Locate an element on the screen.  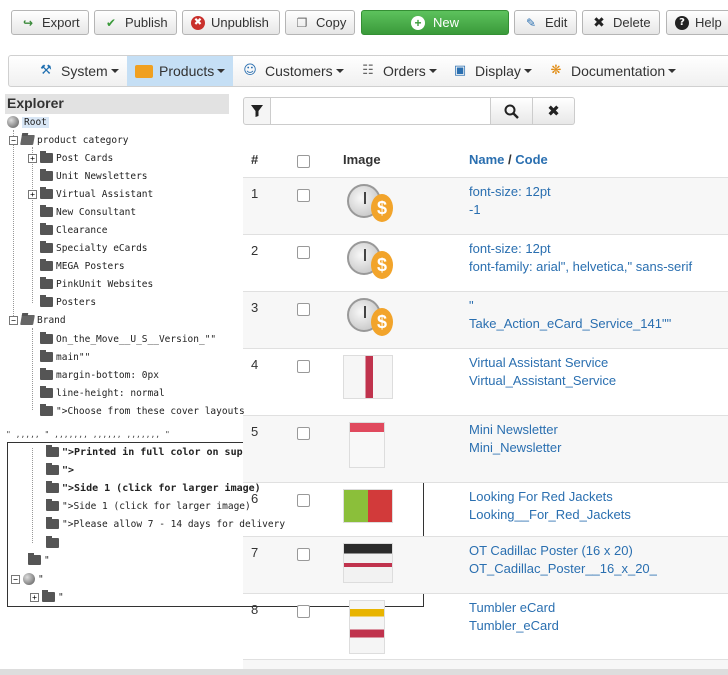
tree-node-category: Clearance is located at coordinates (73, 230).